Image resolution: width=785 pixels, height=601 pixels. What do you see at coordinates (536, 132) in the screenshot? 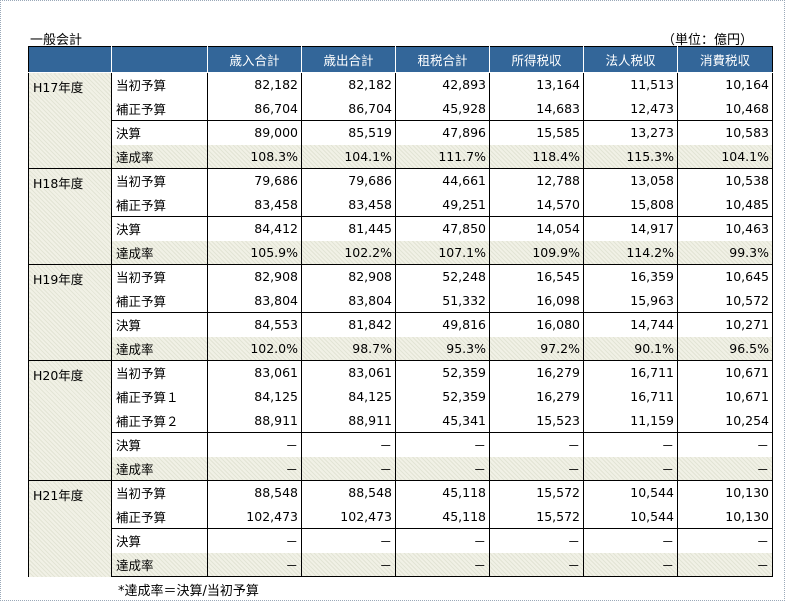
I see `value-cell: 15,585` at bounding box center [536, 132].